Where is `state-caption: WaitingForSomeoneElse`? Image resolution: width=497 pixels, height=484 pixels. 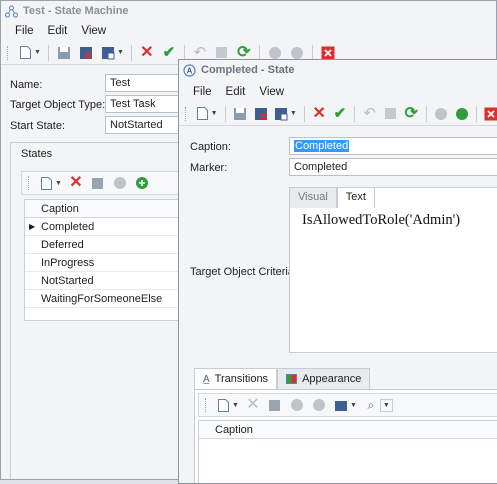 state-caption: WaitingForSomeoneElse is located at coordinates (102, 299).